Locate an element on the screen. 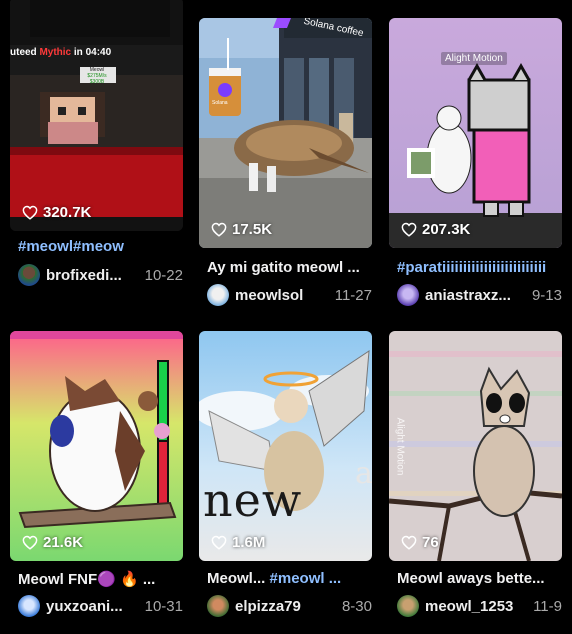 Image resolution: width=572 pixels, height=634 pixels. video-caption: #meowl#meow is located at coordinates (99, 246).